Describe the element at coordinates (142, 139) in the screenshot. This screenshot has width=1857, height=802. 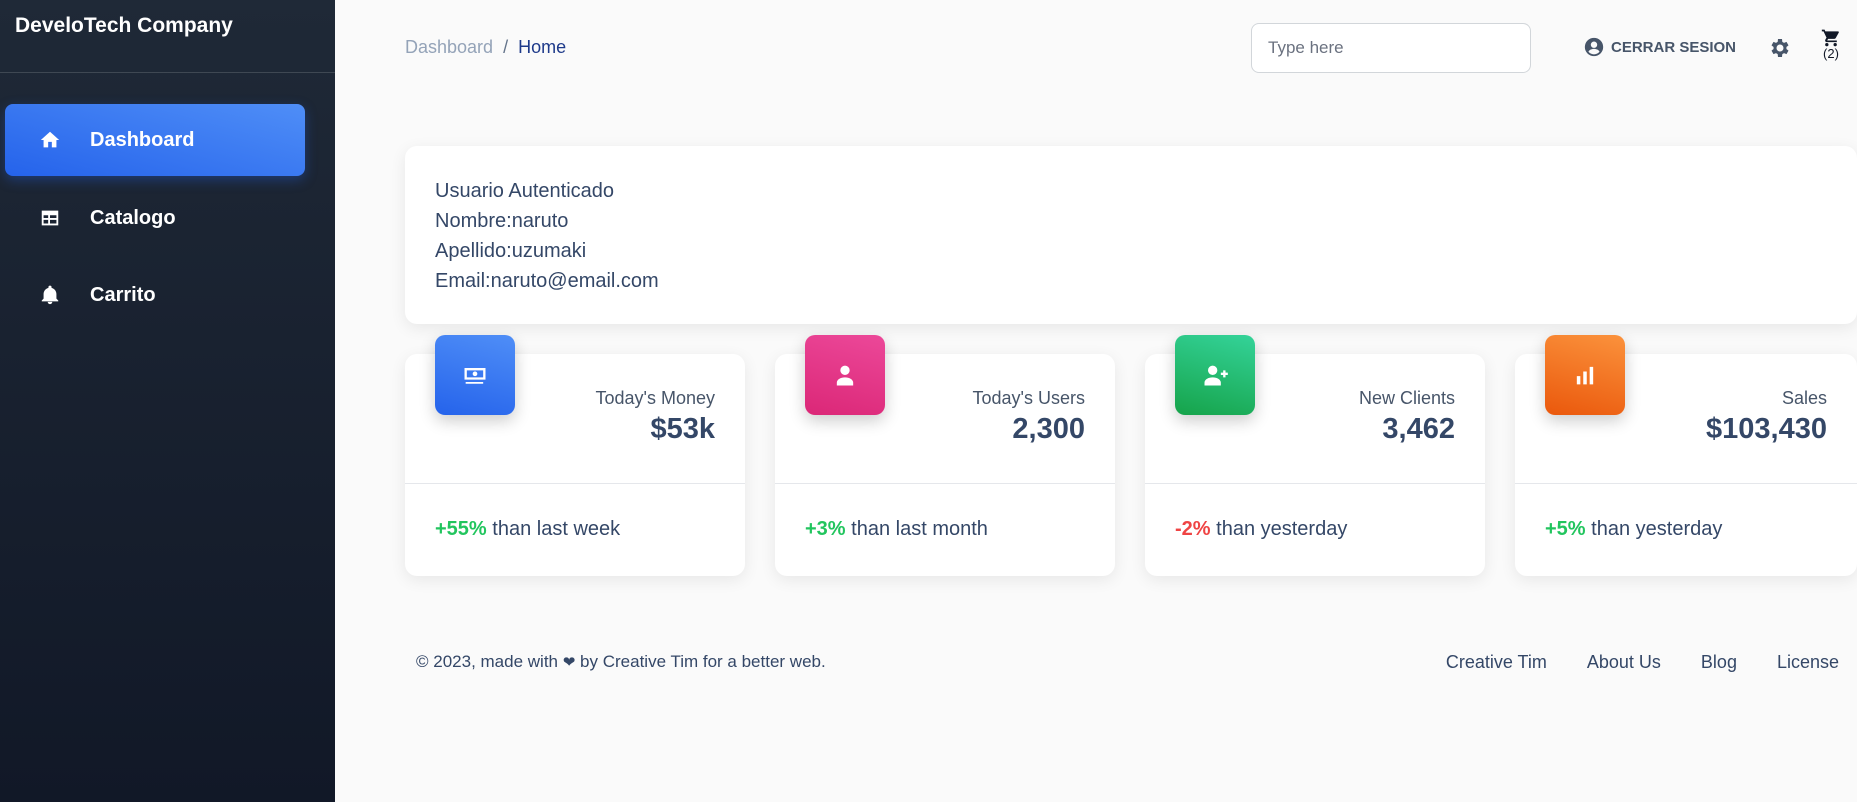
I see `sidebar-item-label: Dashboard` at that location.